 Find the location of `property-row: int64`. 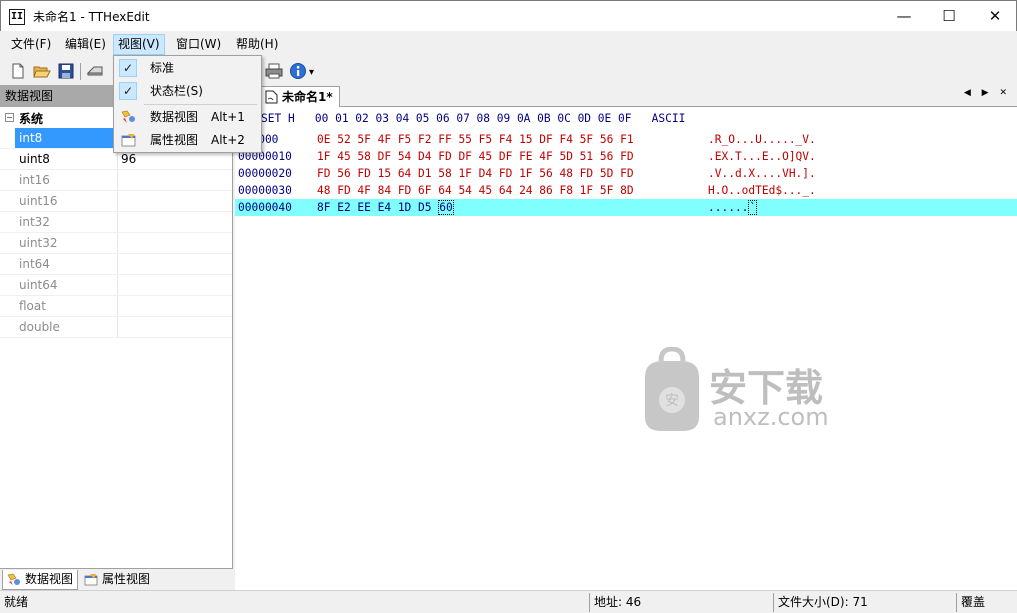

property-row: int64 is located at coordinates (116, 264).